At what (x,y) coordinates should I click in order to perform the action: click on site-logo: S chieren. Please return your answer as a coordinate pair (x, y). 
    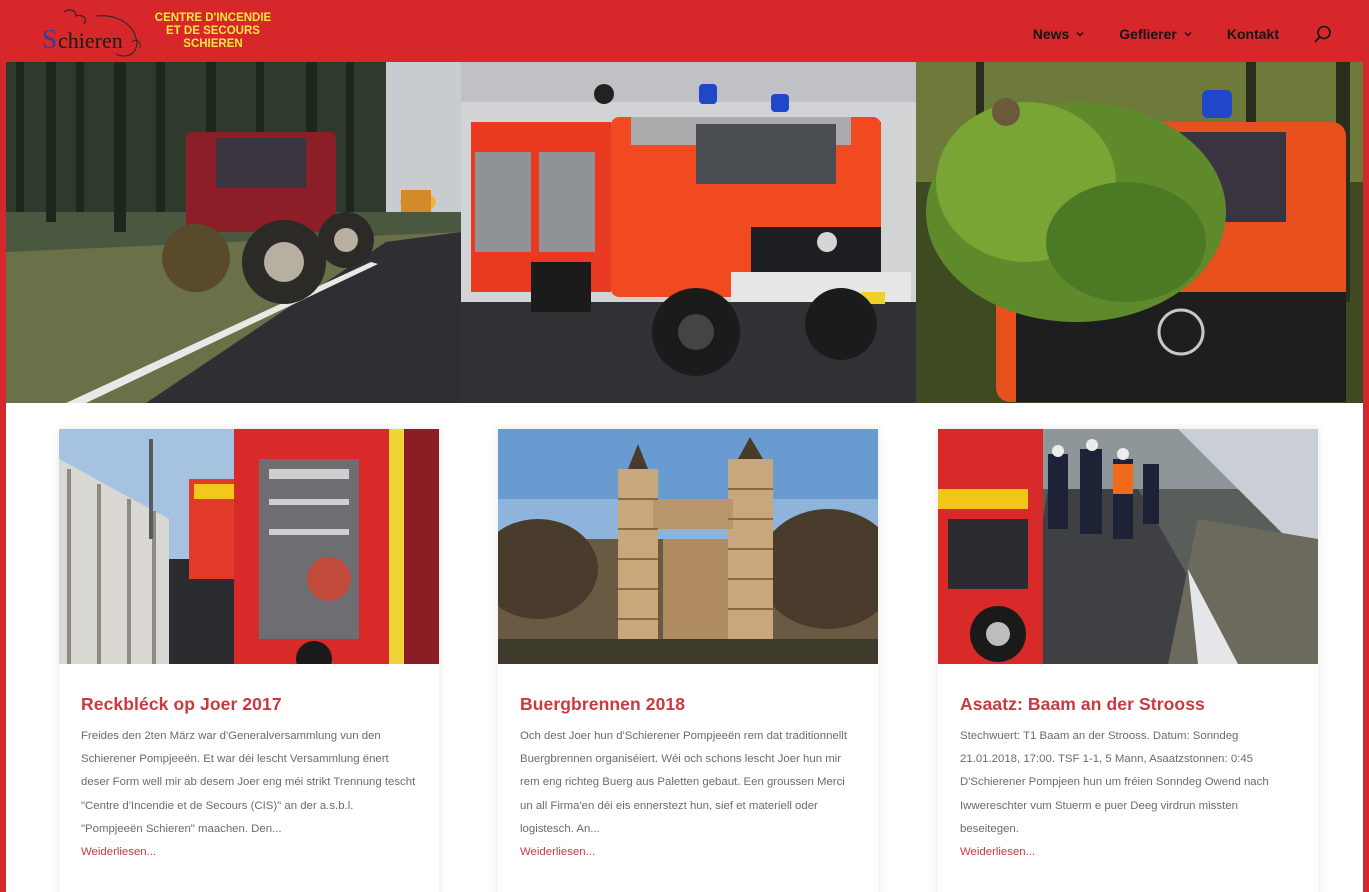
    Looking at the image, I should click on (92, 34).